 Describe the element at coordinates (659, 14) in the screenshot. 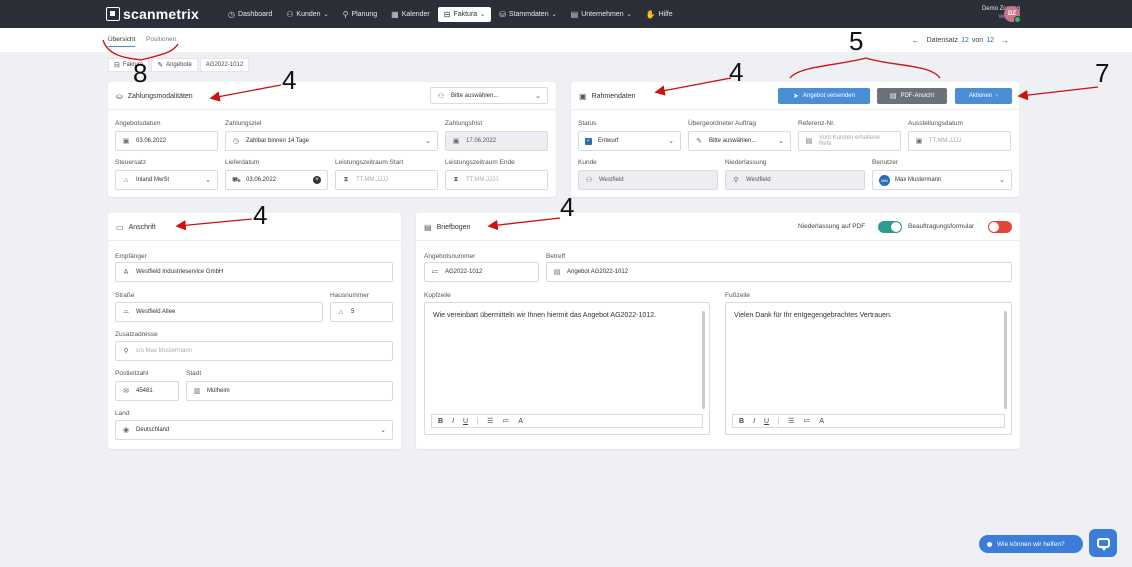

I see `nav-item-hilfe: ✋ Hilfe` at that location.